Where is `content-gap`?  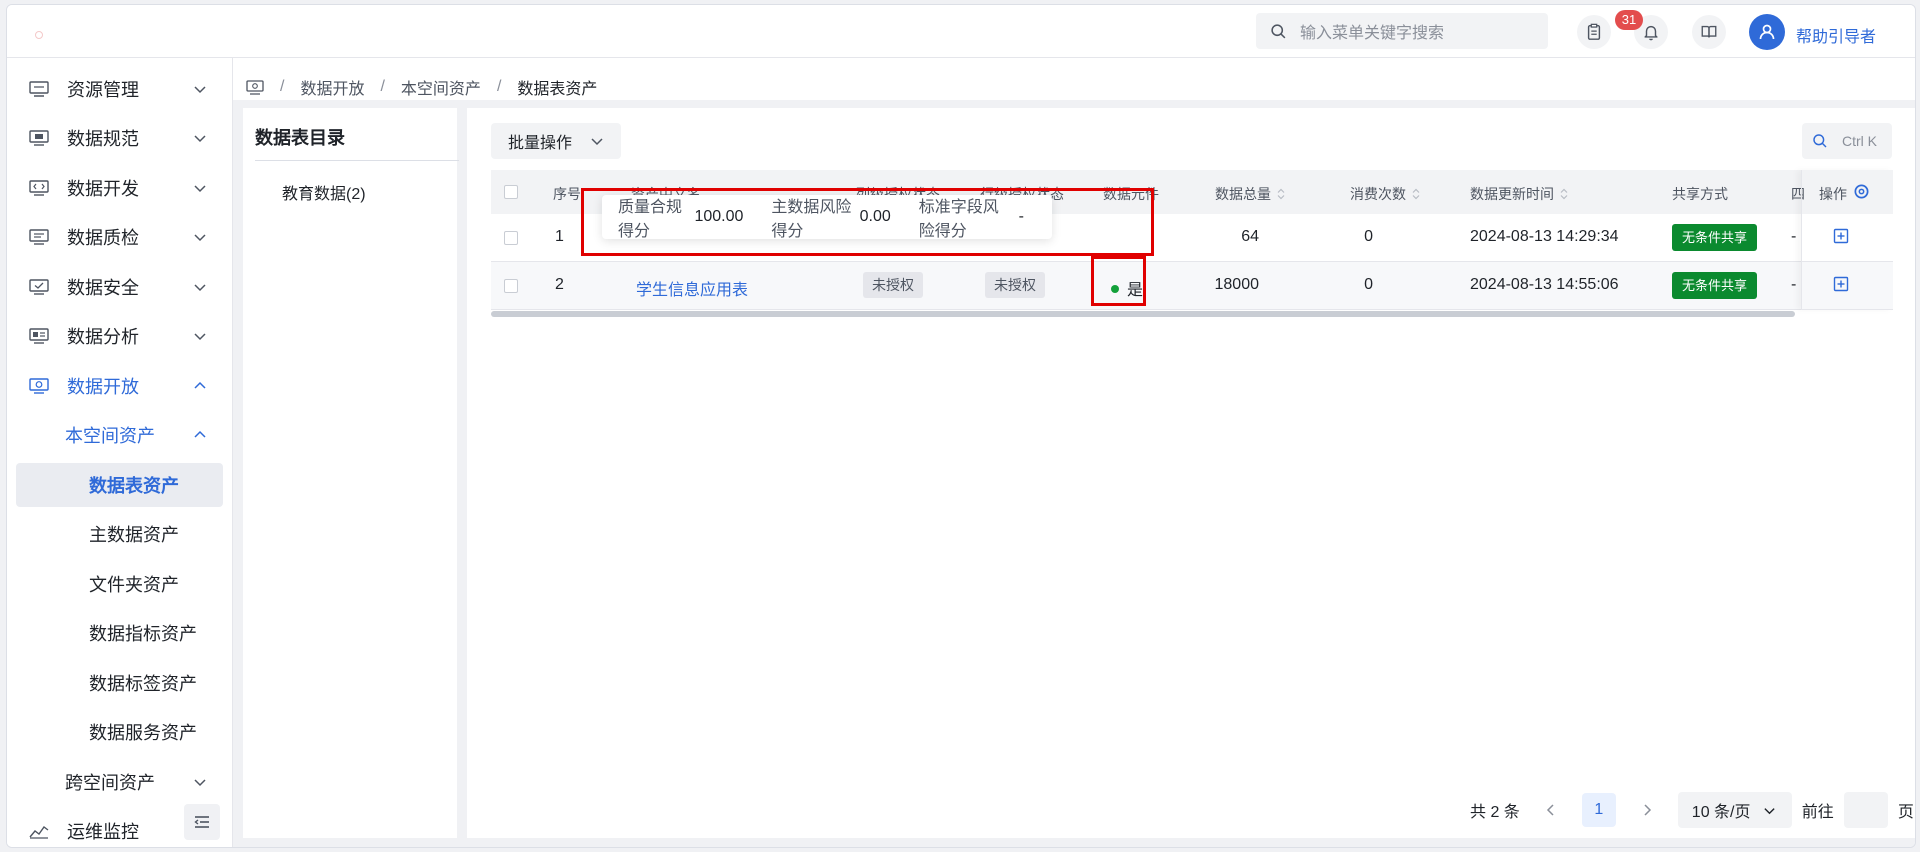 content-gap is located at coordinates (1074, 104).